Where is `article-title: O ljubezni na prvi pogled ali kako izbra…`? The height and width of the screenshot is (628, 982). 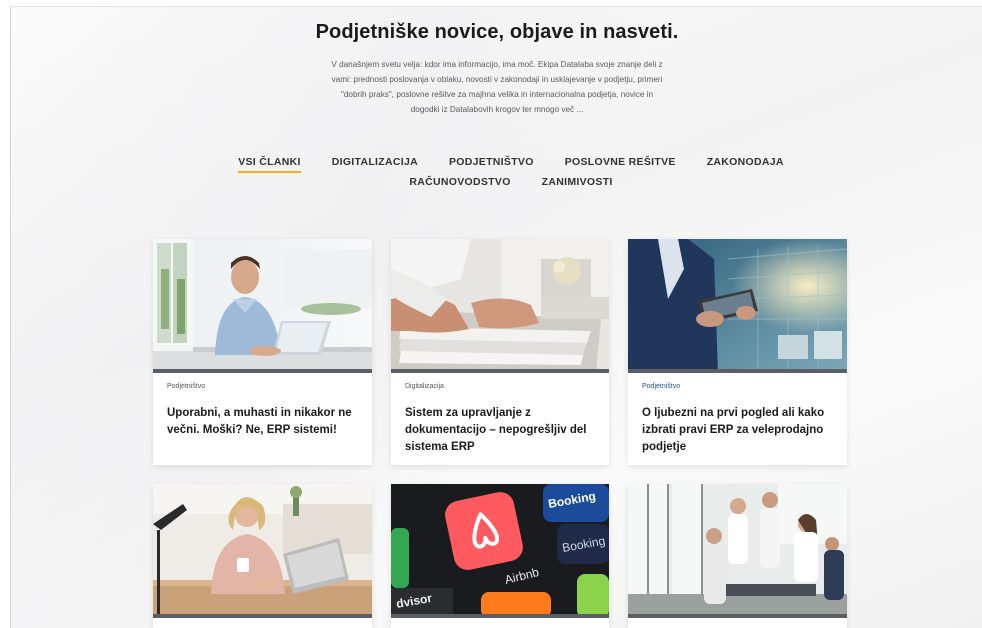
article-title: O ljubezni na prvi pogled ali kako izbra… is located at coordinates (739, 430).